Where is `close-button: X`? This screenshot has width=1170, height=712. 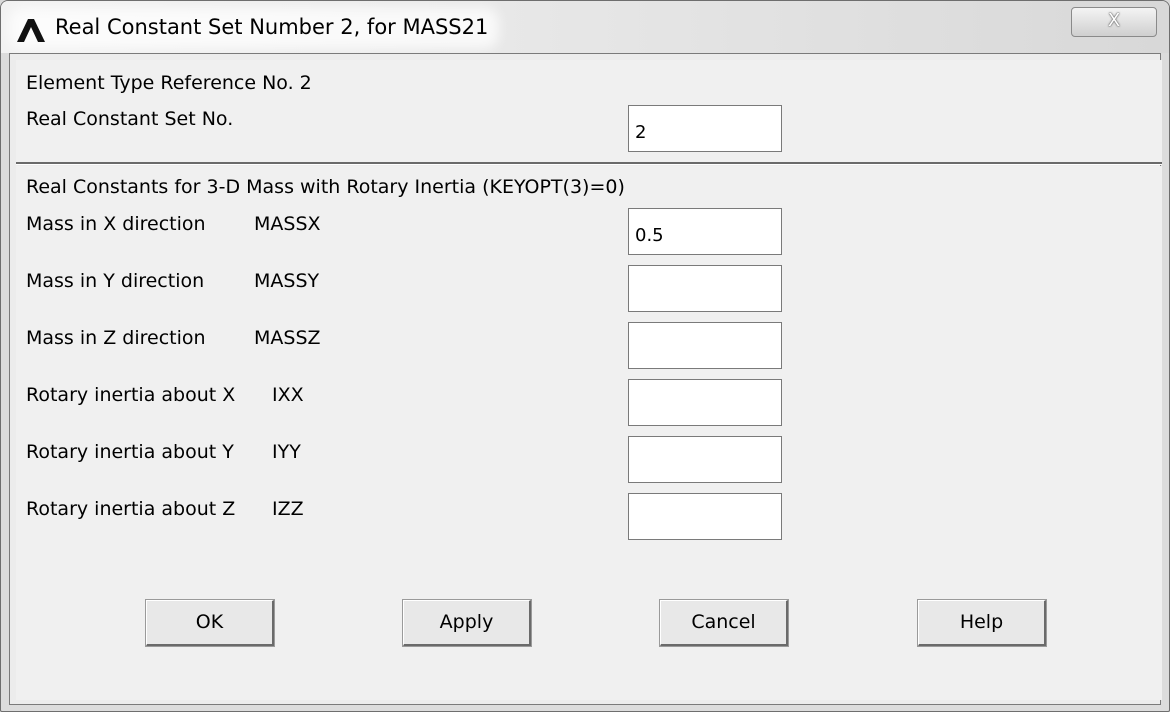
close-button: X is located at coordinates (1114, 22).